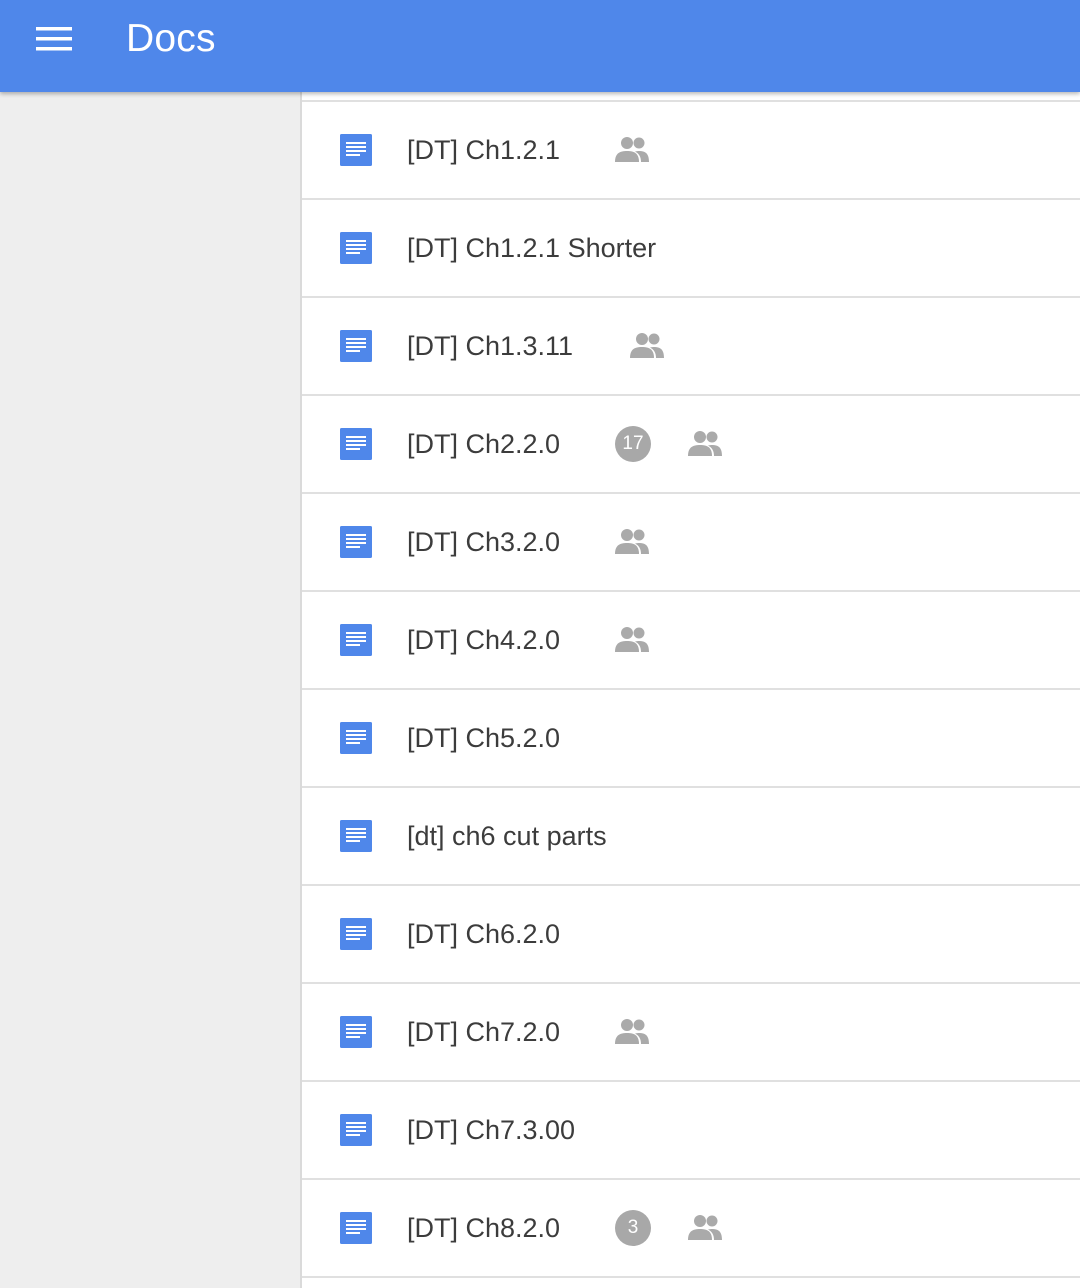 This screenshot has height=1288, width=1080. I want to click on document-row: [DT] Ch6.2.0, so click(691, 935).